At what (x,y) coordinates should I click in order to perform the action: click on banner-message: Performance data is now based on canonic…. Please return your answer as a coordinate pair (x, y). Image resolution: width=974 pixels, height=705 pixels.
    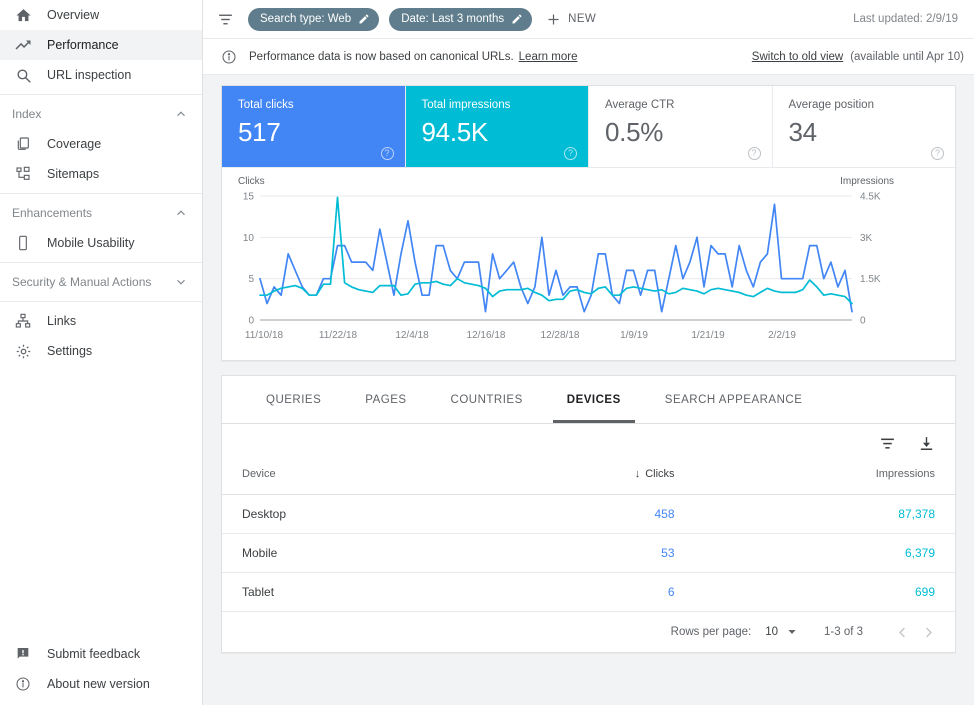
    Looking at the image, I should click on (381, 56).